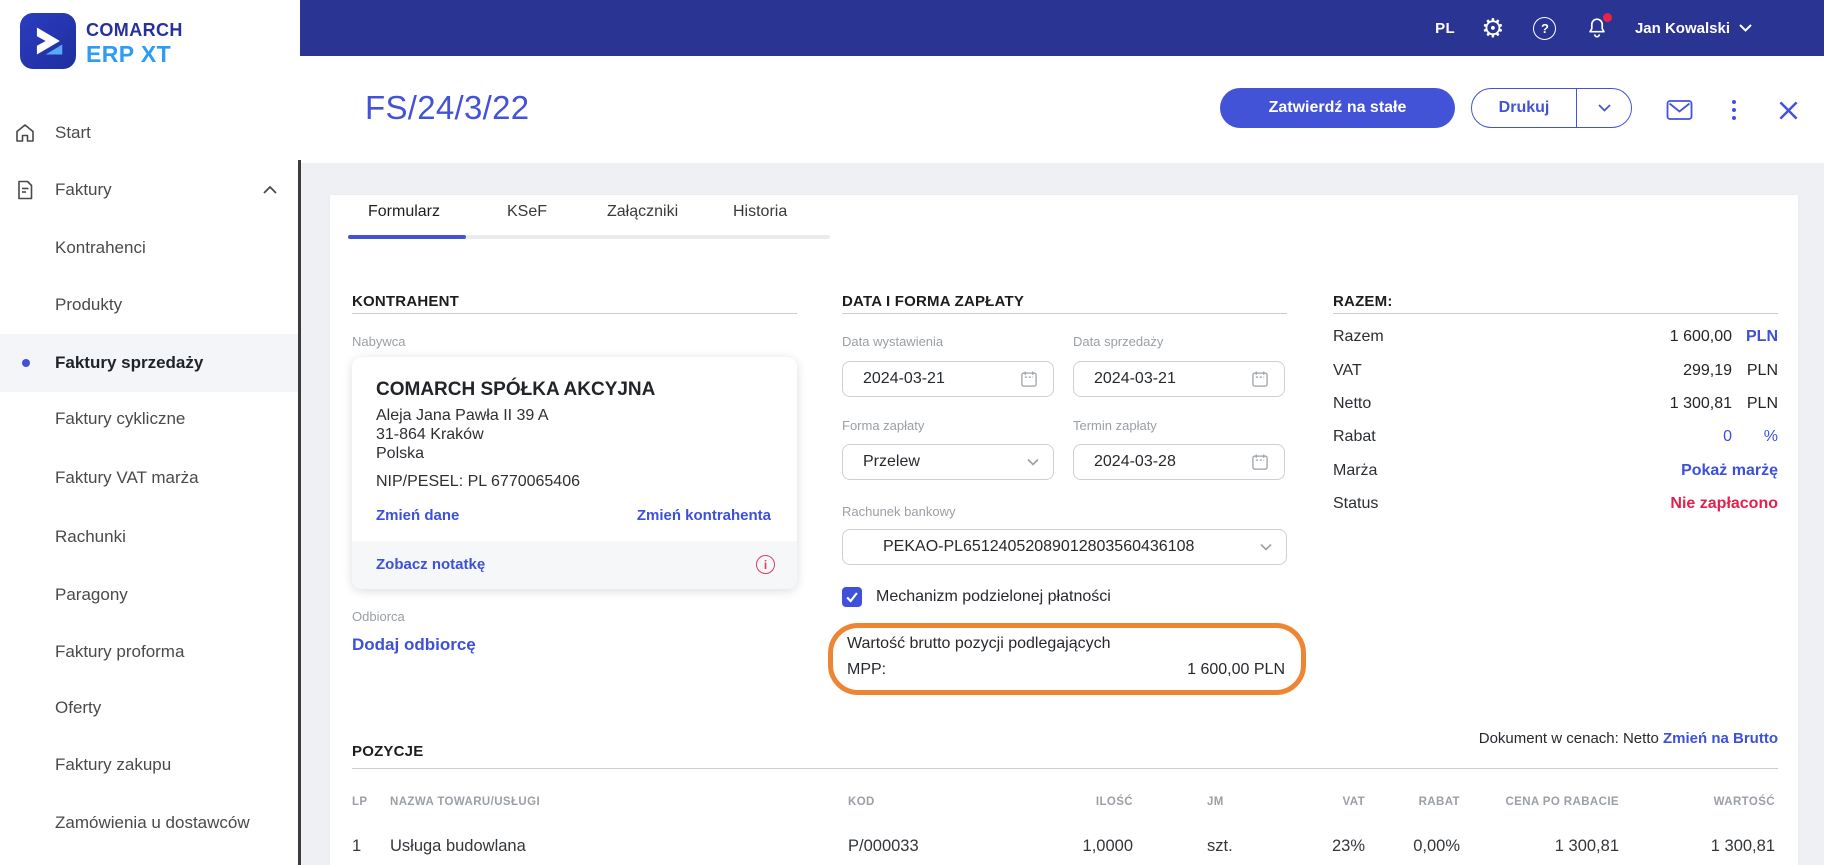  What do you see at coordinates (1756, 337) in the screenshot?
I see `currency-link: PLN` at bounding box center [1756, 337].